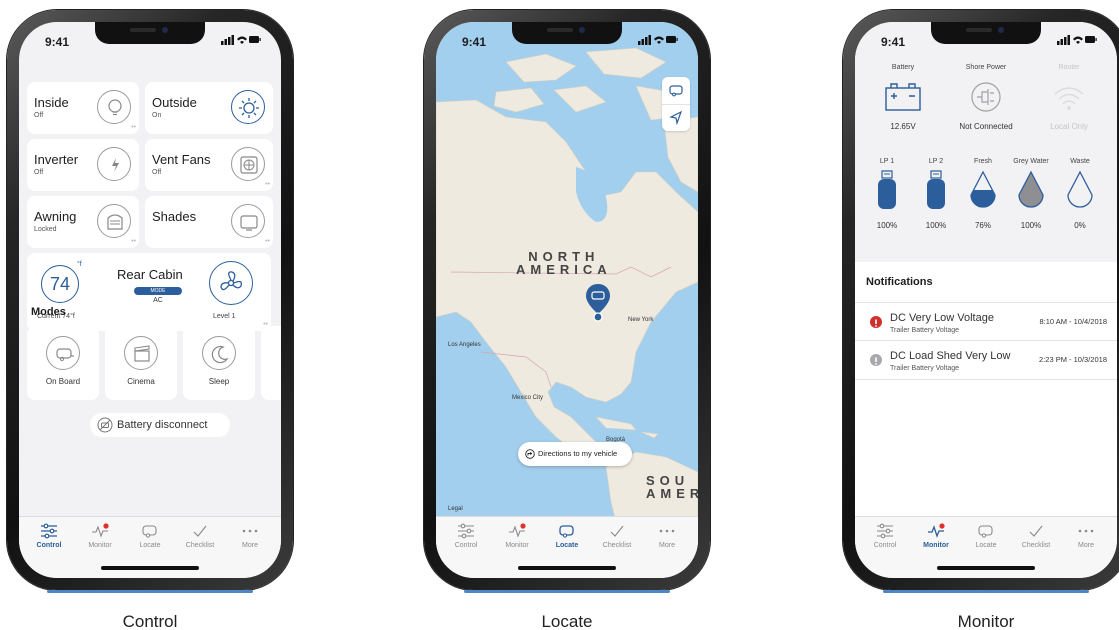 The height and width of the screenshot is (630, 1119). Describe the element at coordinates (1031, 161) in the screenshot. I see `tank-label: Grey Water` at that location.